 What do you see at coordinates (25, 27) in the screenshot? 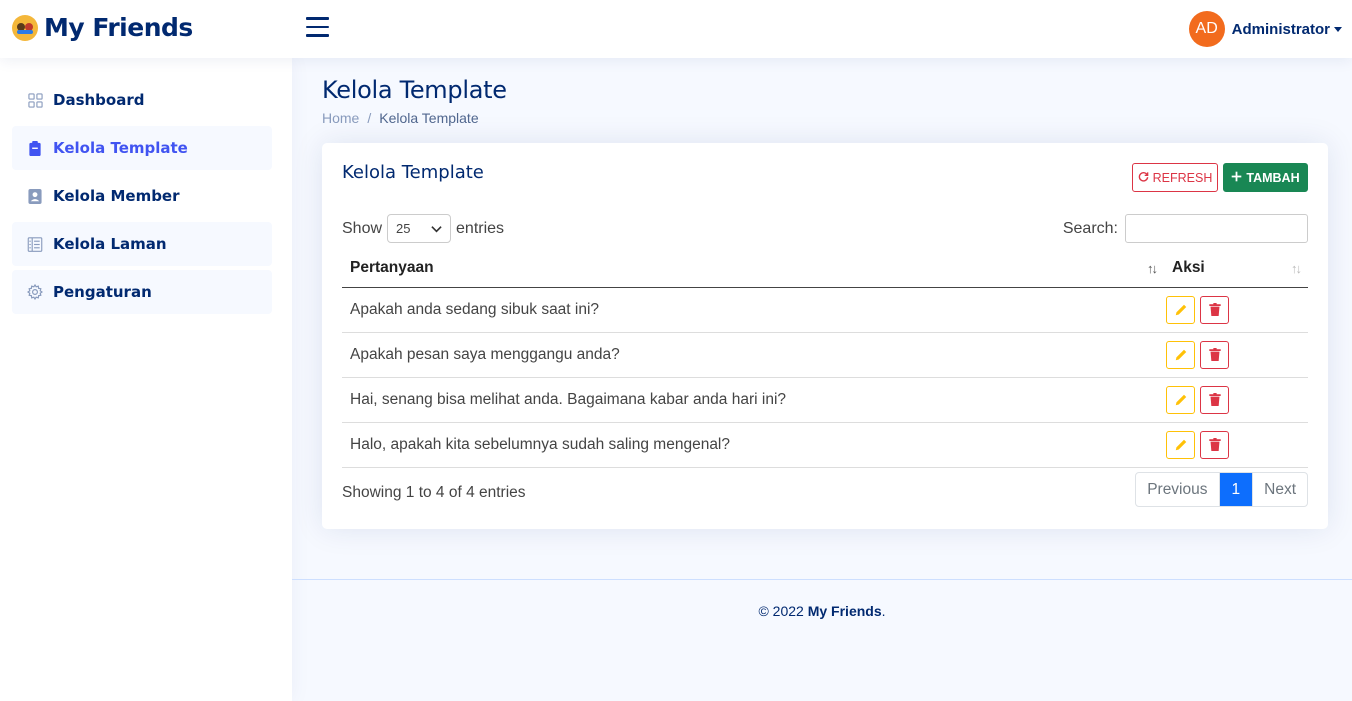
I see `logo-icon` at bounding box center [25, 27].